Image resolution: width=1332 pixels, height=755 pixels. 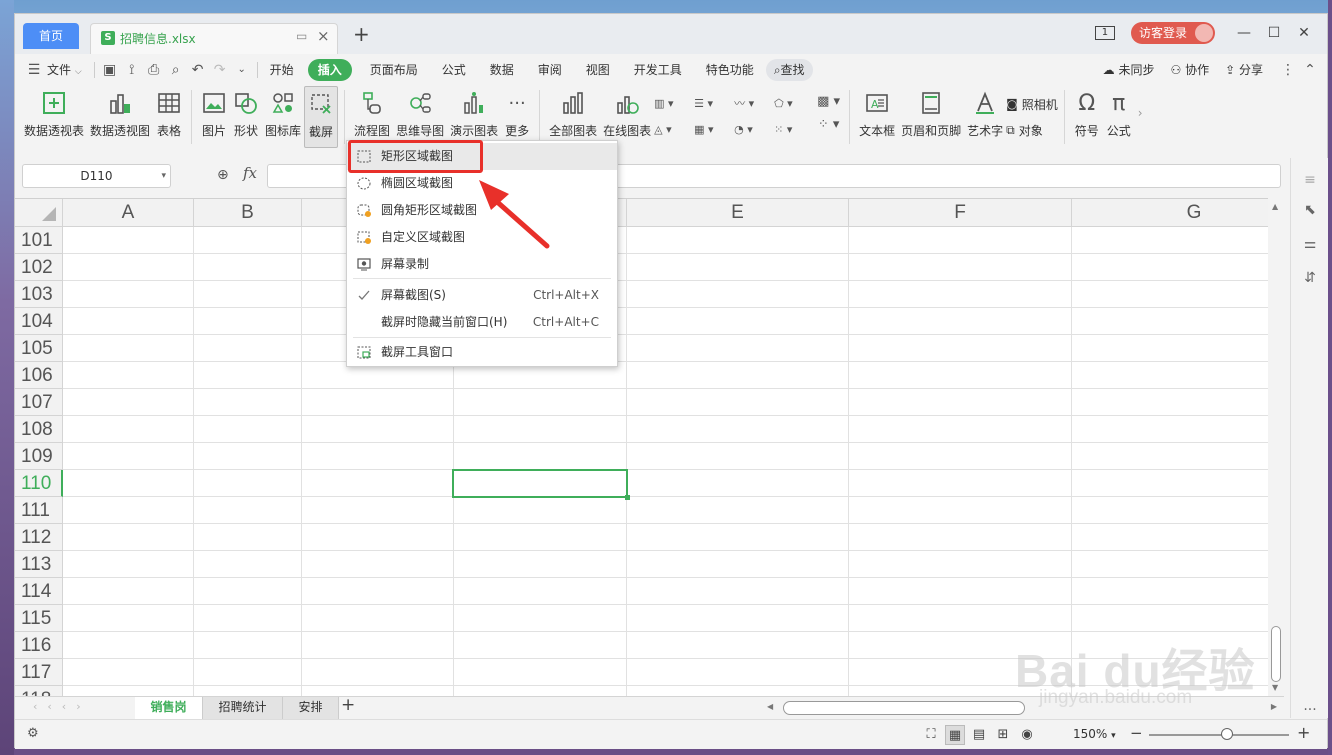 What do you see at coordinates (62, 706) in the screenshot?
I see `sheet-nav-arrows: ‹‹‹›` at bounding box center [62, 706].